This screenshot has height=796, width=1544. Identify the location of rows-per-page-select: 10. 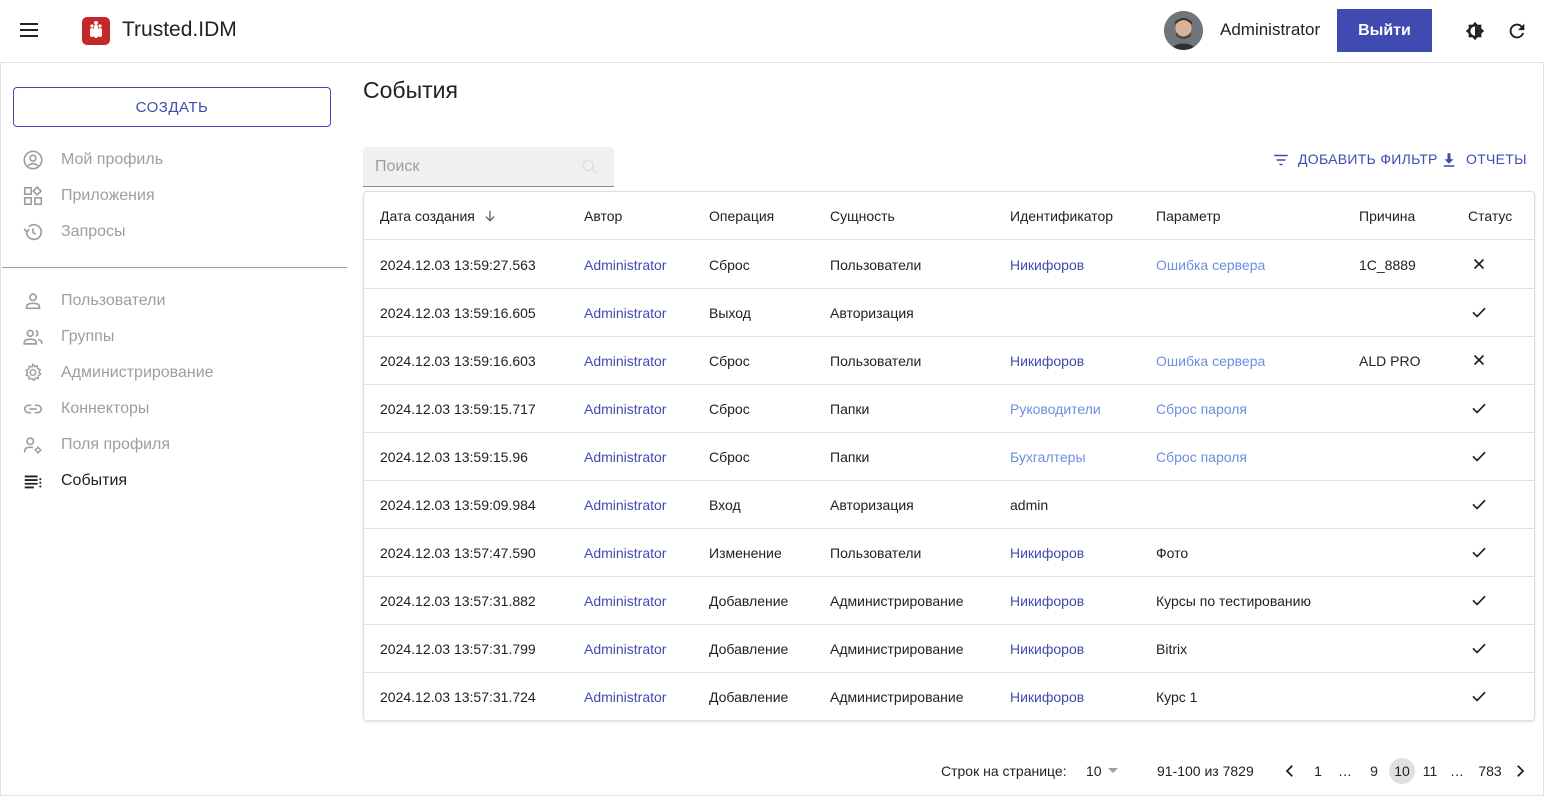
(1104, 771).